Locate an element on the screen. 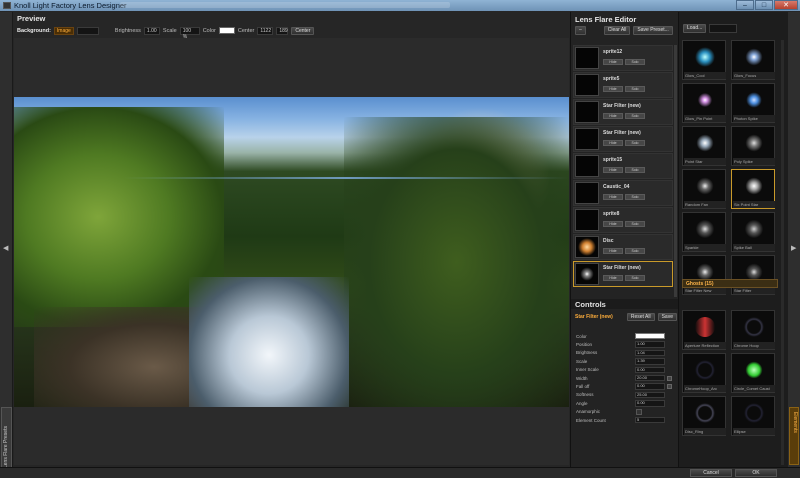  library-element-thumbnail: Glow_Pin Point is located at coordinates (704, 103).